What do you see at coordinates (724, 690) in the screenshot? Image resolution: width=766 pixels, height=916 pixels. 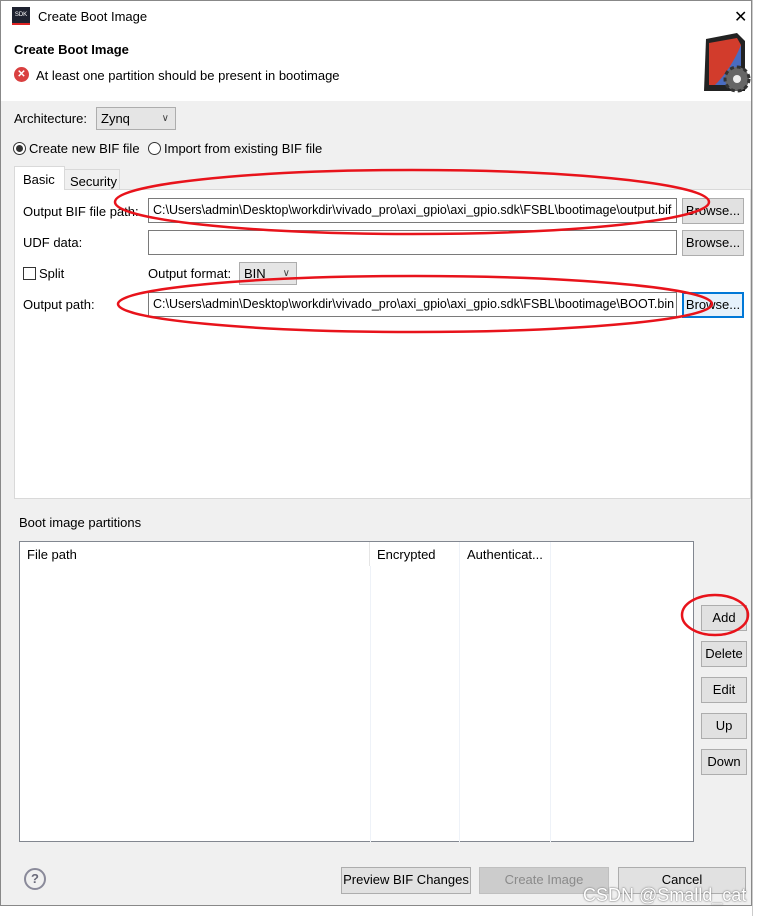 I see `edit-button: Edit` at bounding box center [724, 690].